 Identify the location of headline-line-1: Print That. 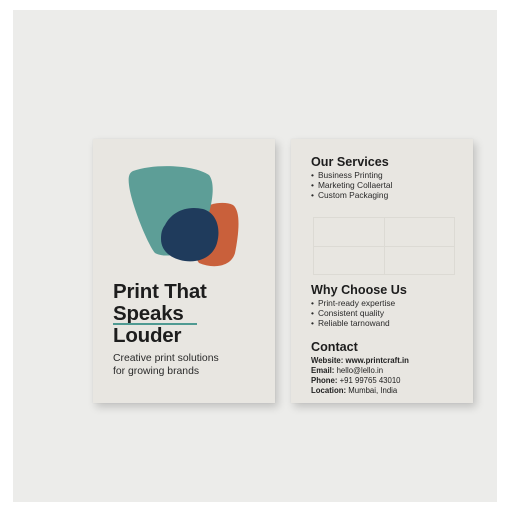
(160, 291).